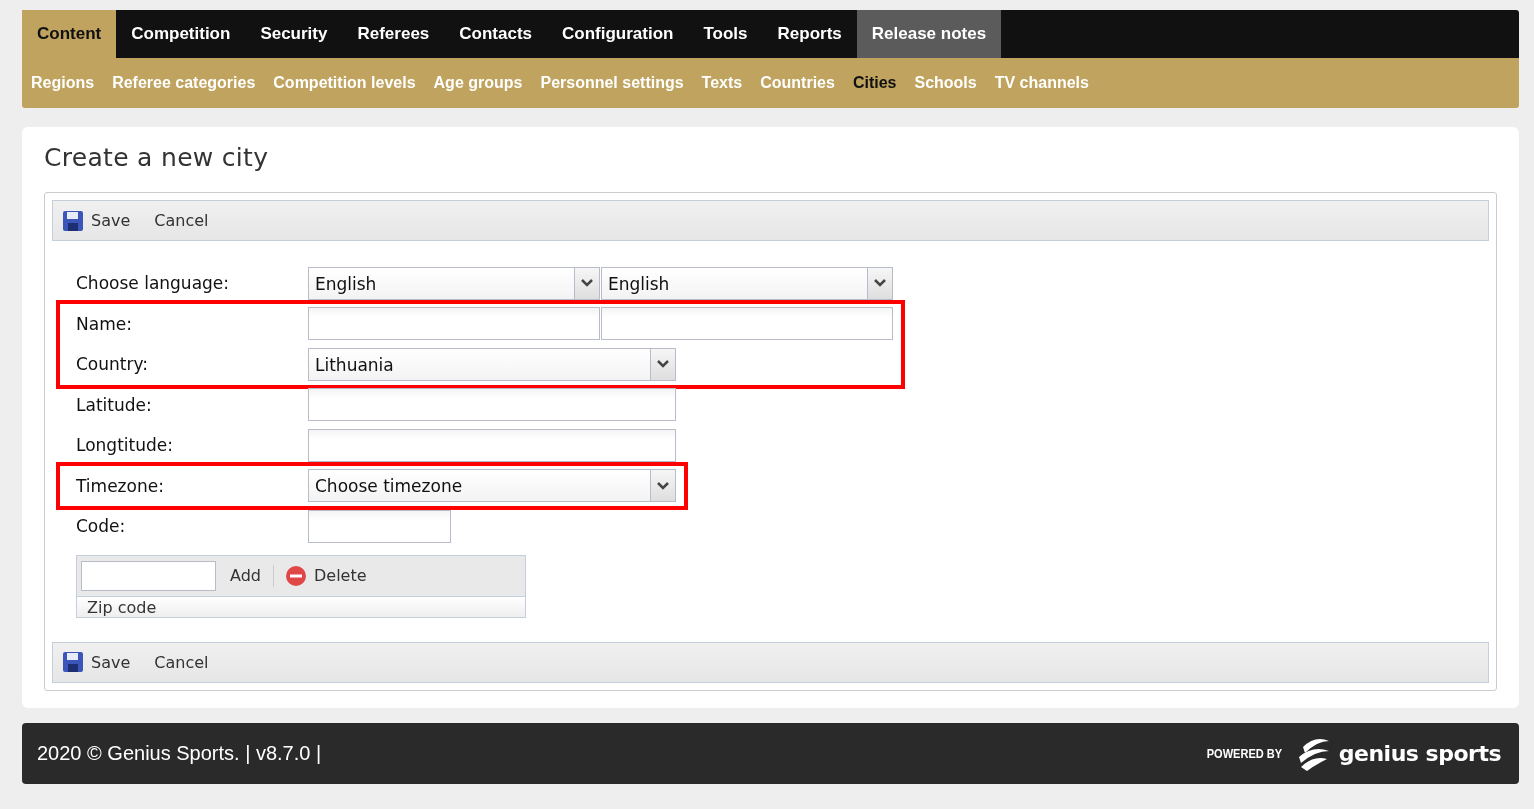 Image resolution: width=1534 pixels, height=809 pixels. I want to click on field-label: Name:, so click(104, 323).